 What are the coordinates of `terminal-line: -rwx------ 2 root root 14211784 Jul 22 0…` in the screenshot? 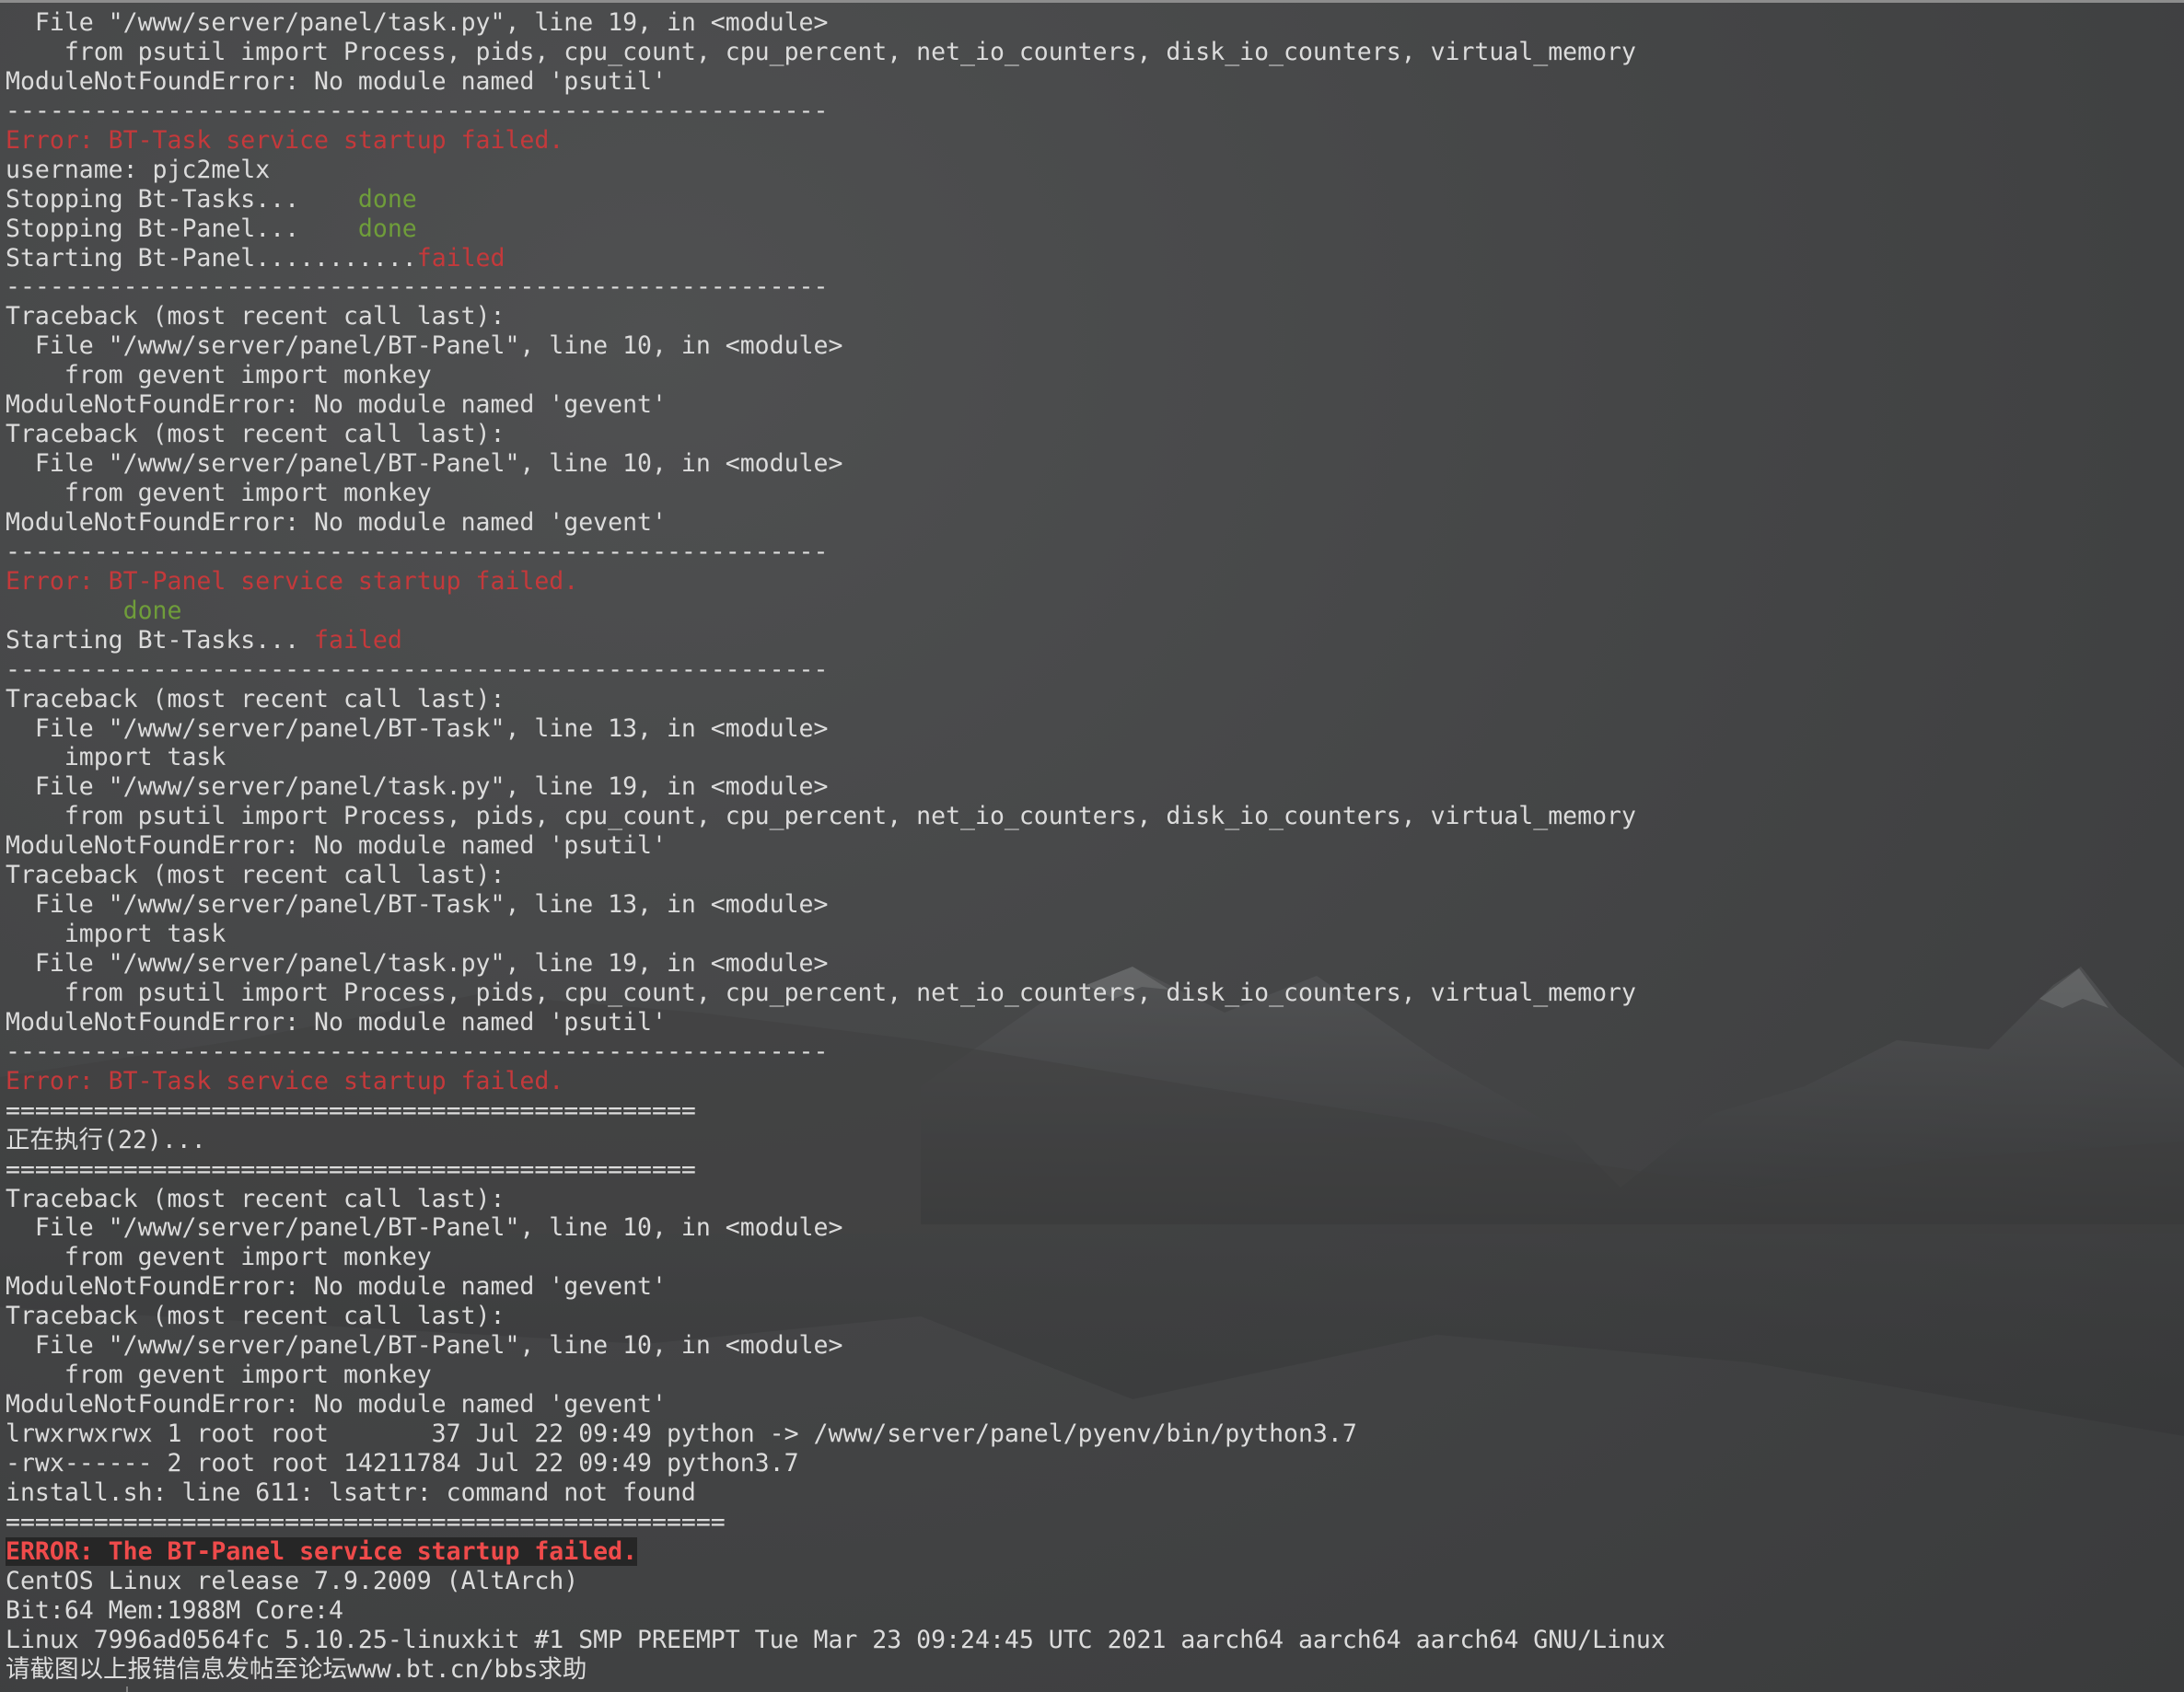 It's located at (836, 1463).